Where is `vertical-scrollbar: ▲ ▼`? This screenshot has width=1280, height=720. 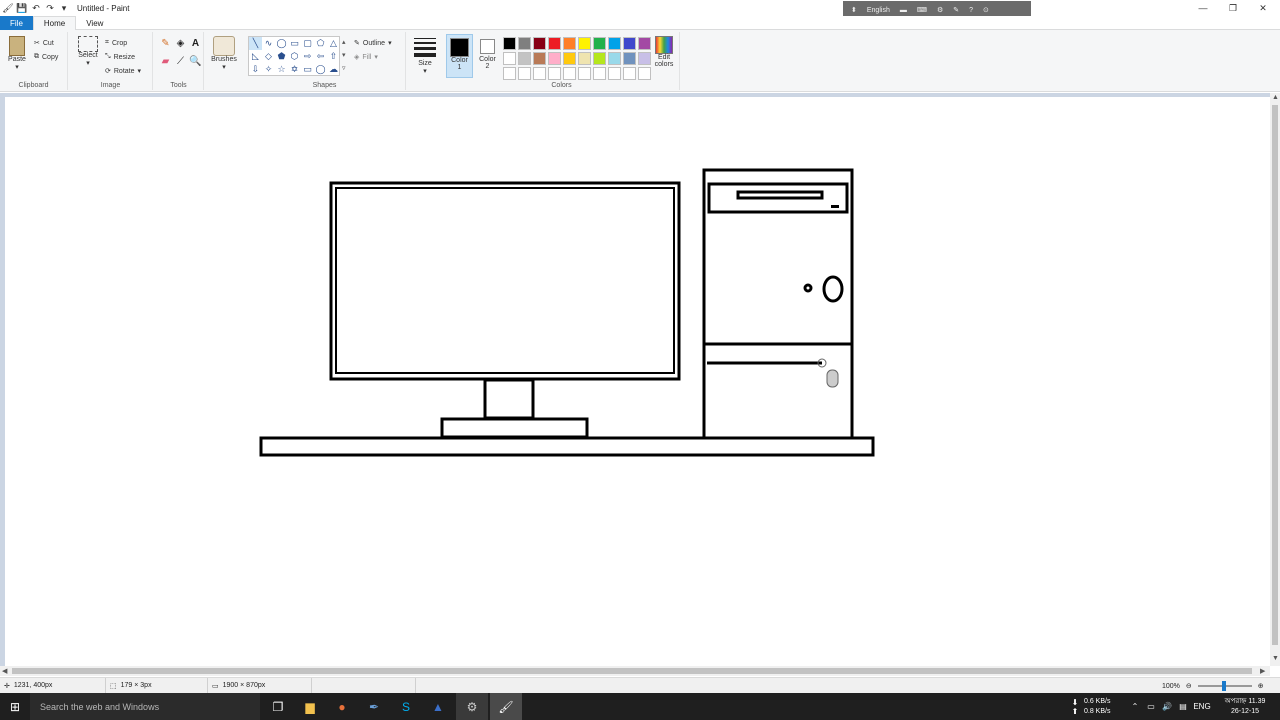 vertical-scrollbar: ▲ ▼ is located at coordinates (1275, 379).